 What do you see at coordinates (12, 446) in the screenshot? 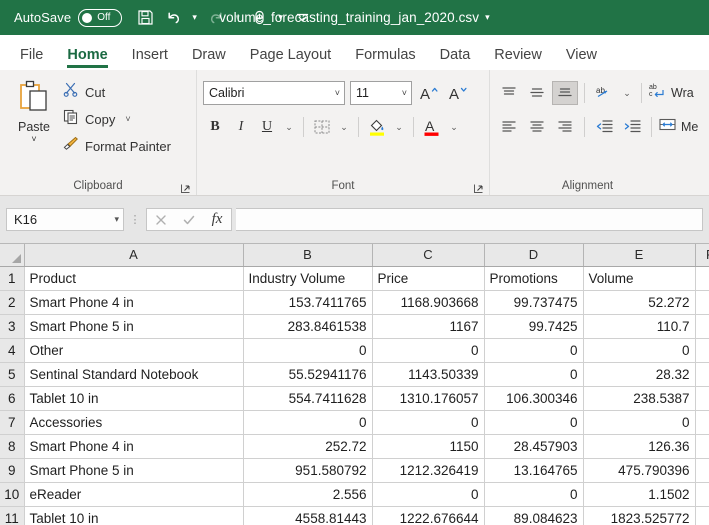
I see `row-header: 8` at bounding box center [12, 446].